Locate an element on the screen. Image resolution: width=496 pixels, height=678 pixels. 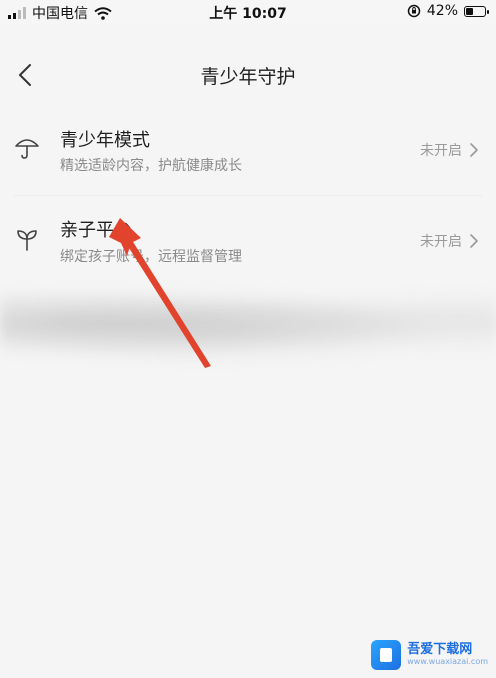
parent-platform-subtitle: 绑定孩子账号，远程监督管理 is located at coordinates (151, 257).